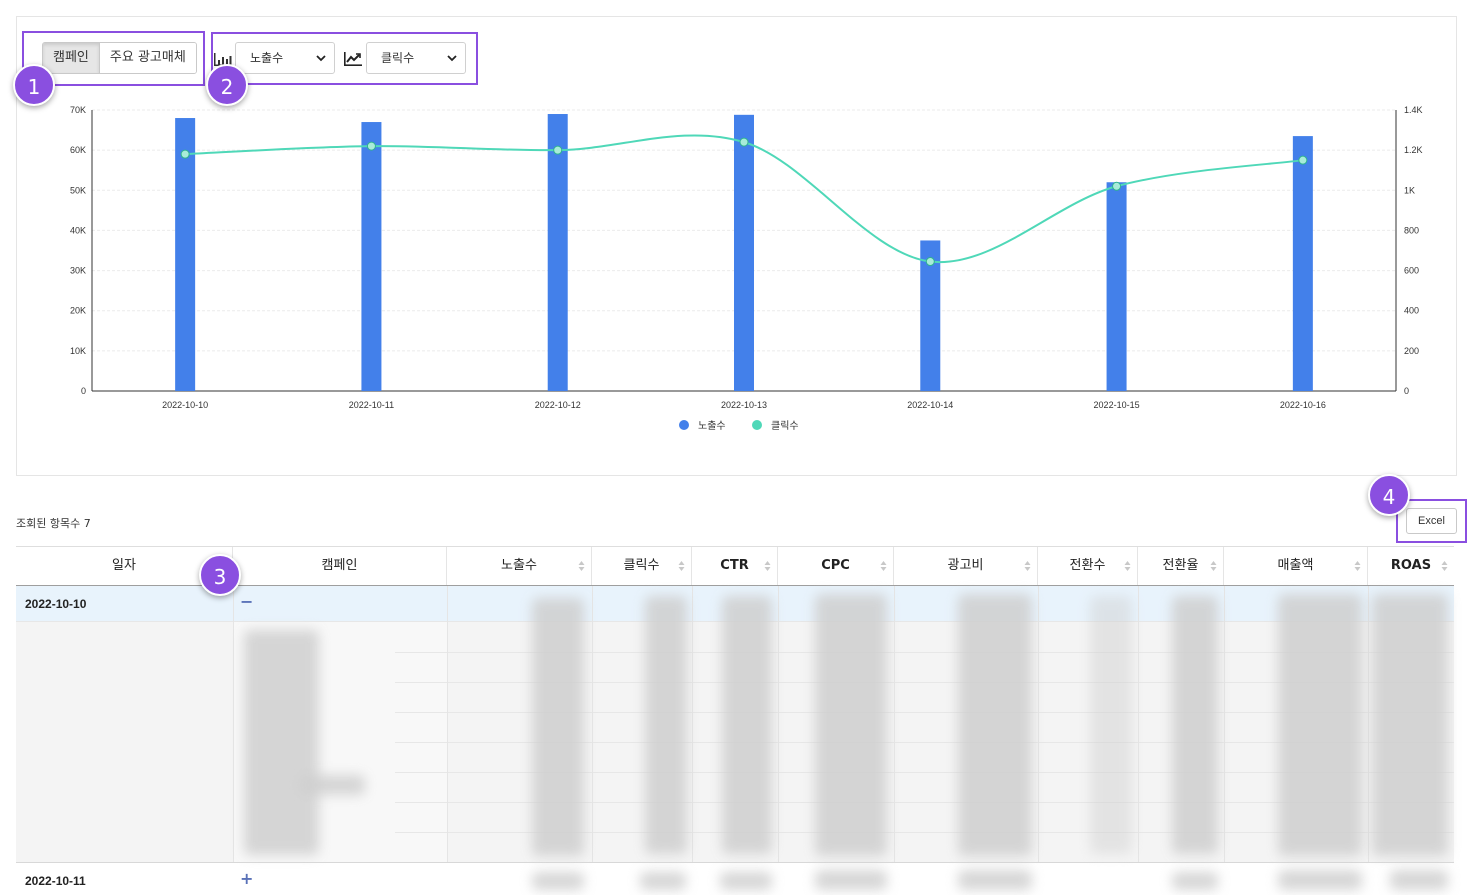  What do you see at coordinates (836, 566) in the screenshot?
I see `col-header-cpc: CPC` at bounding box center [836, 566].